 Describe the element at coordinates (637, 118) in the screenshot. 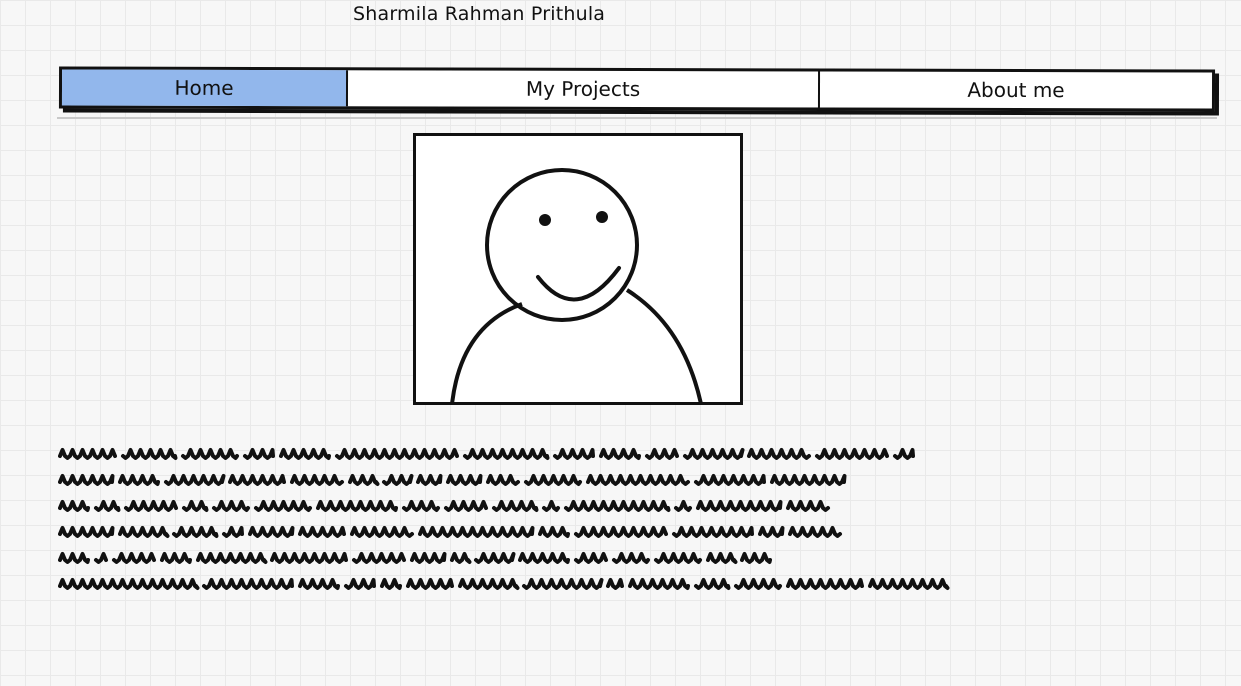

I see `nav-divider` at that location.